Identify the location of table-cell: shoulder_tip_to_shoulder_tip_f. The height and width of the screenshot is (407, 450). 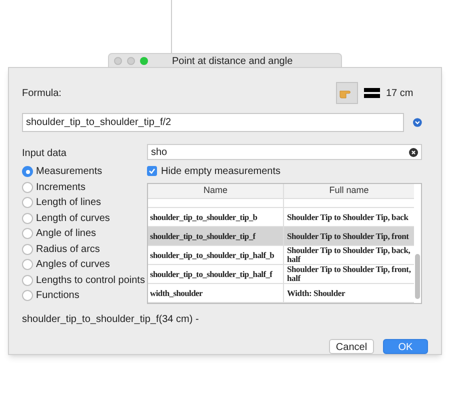
(216, 236).